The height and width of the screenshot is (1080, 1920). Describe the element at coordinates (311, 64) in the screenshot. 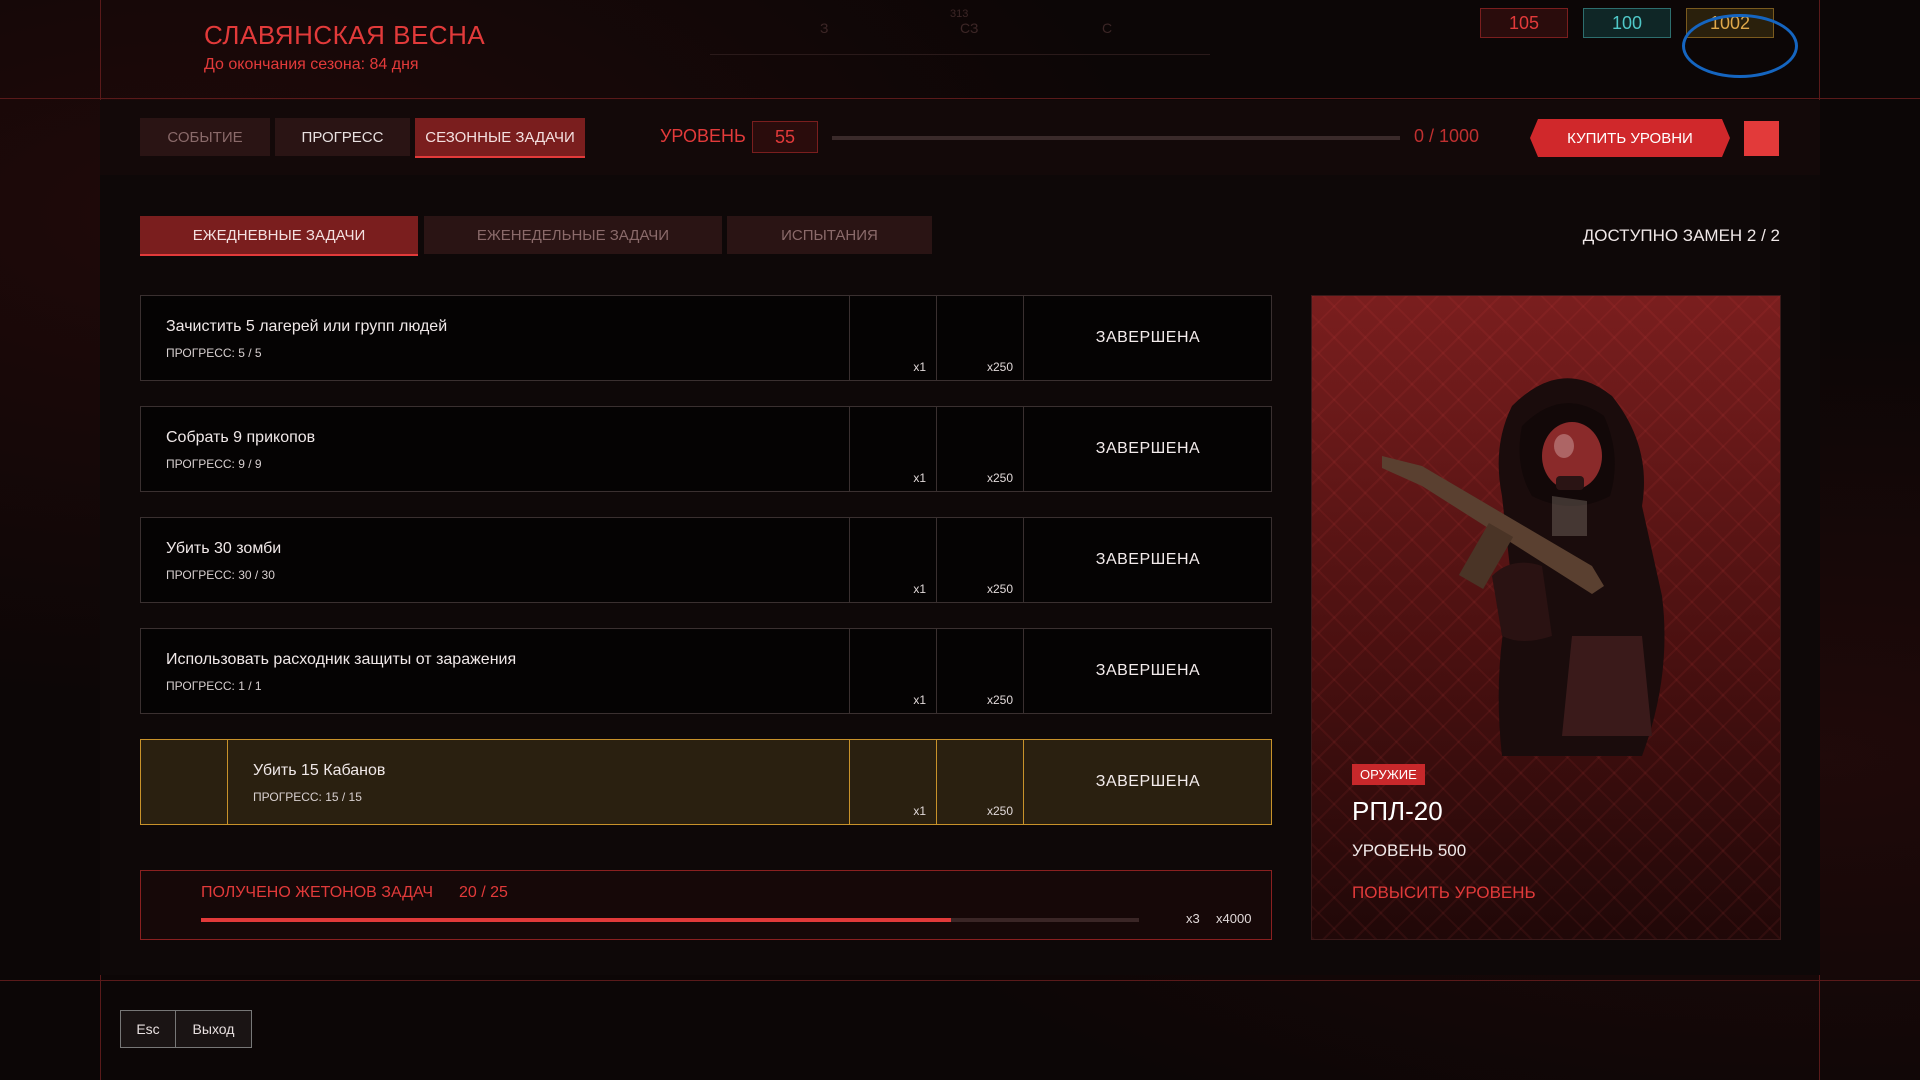

I see `season-countdown: До окончания сезона: 84 дня` at that location.